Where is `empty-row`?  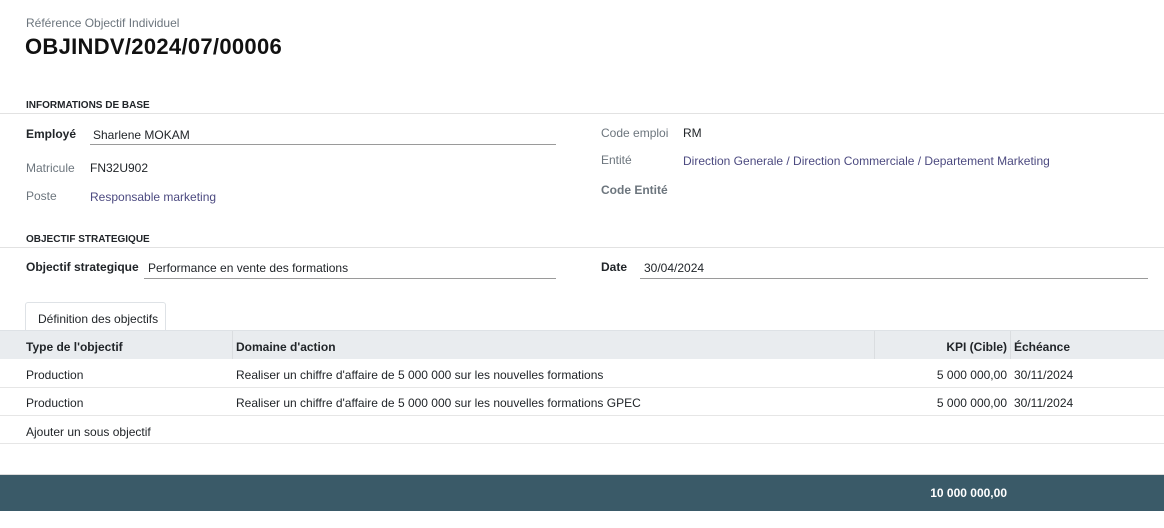 empty-row is located at coordinates (582, 459).